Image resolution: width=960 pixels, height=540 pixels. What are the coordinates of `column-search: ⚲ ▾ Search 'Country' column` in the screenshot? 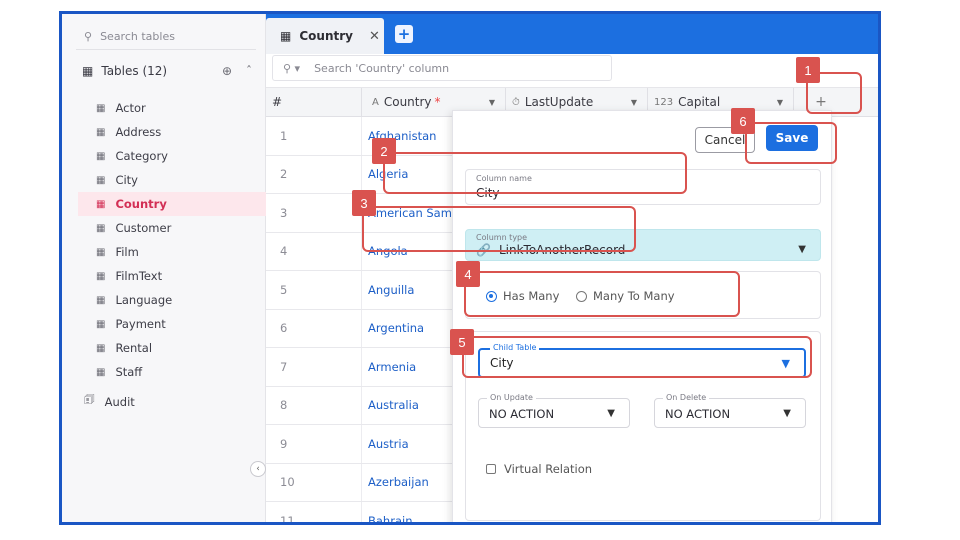 It's located at (442, 68).